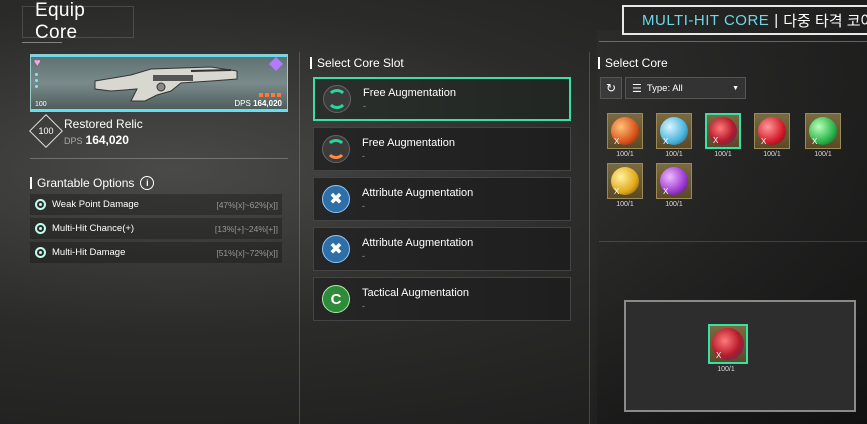  What do you see at coordinates (728, 348) in the screenshot?
I see `core-preview: X 100/1` at bounding box center [728, 348].